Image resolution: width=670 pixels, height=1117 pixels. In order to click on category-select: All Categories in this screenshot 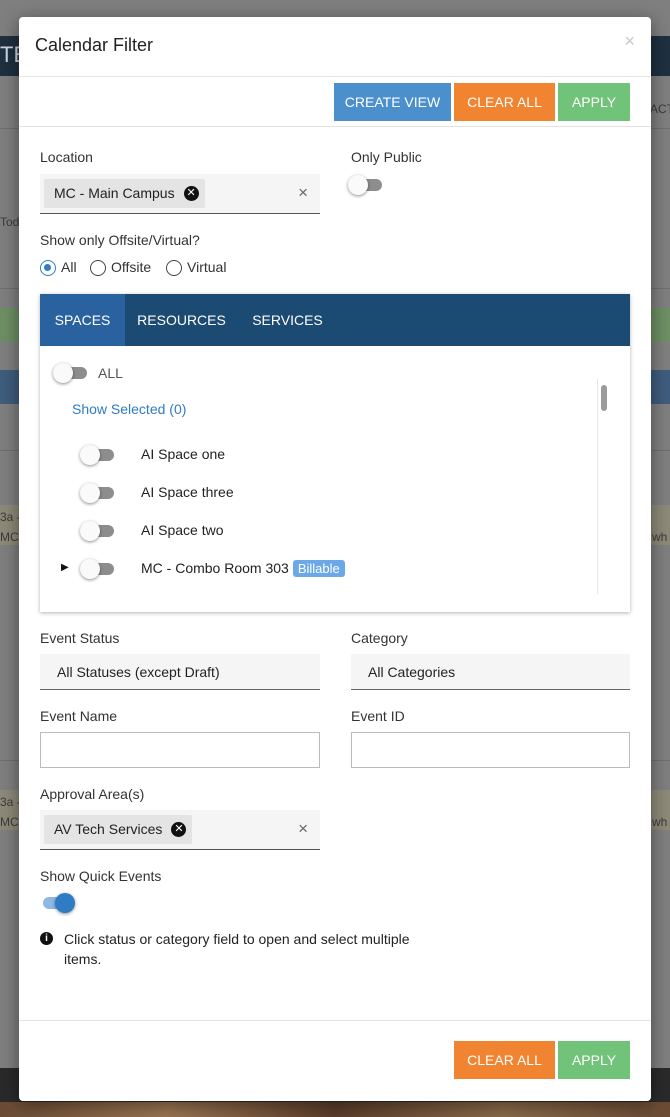, I will do `click(490, 672)`.